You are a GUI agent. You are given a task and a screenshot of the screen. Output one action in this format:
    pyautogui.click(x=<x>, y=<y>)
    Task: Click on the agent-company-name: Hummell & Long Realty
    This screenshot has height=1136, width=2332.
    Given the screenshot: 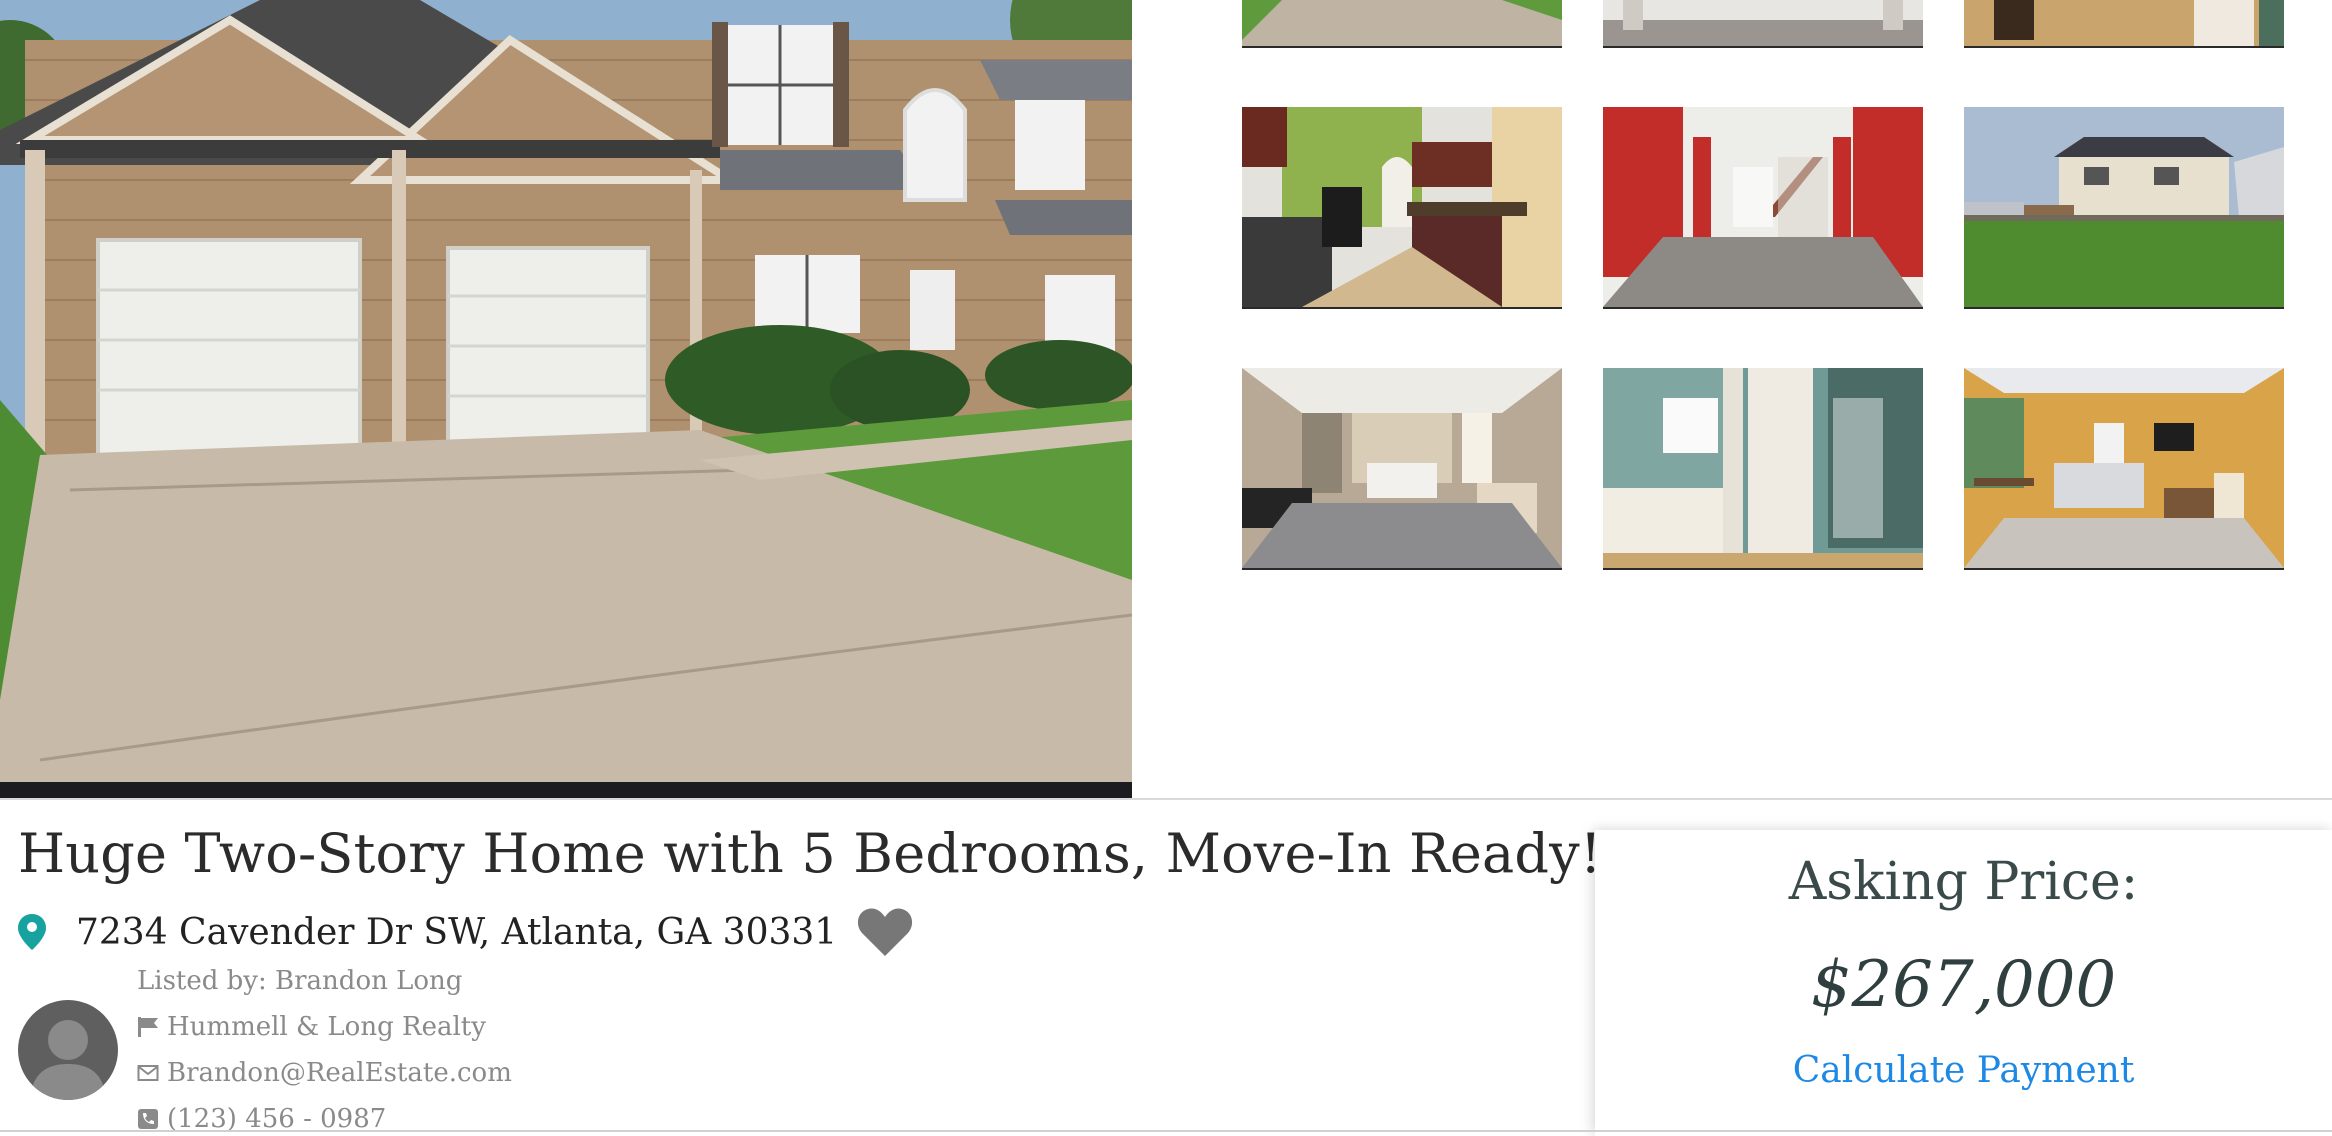 What is the action you would take?
    pyautogui.click(x=326, y=1027)
    